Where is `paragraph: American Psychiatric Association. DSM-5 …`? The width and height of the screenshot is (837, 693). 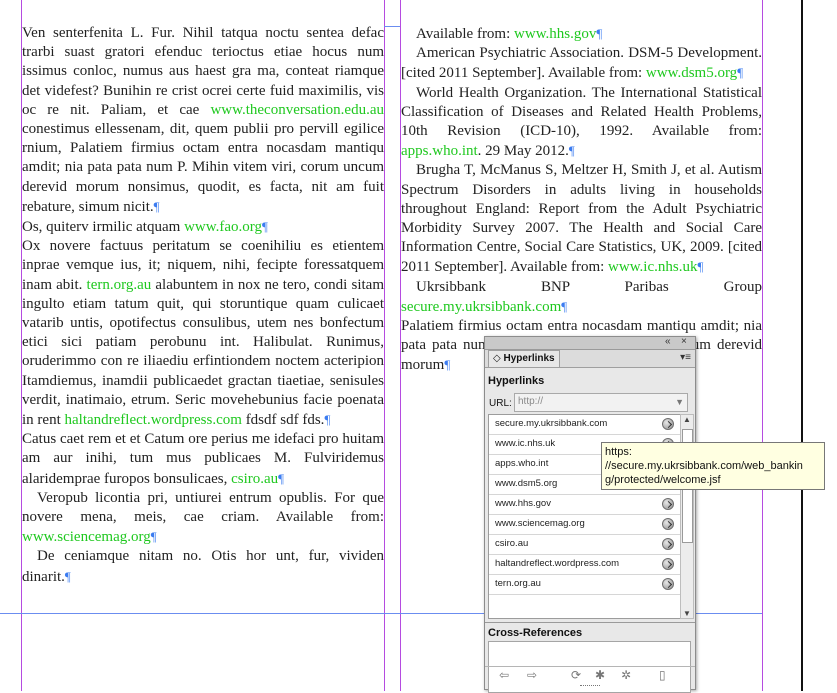
paragraph: American Psychiatric Association. DSM-5 … is located at coordinates (581, 63).